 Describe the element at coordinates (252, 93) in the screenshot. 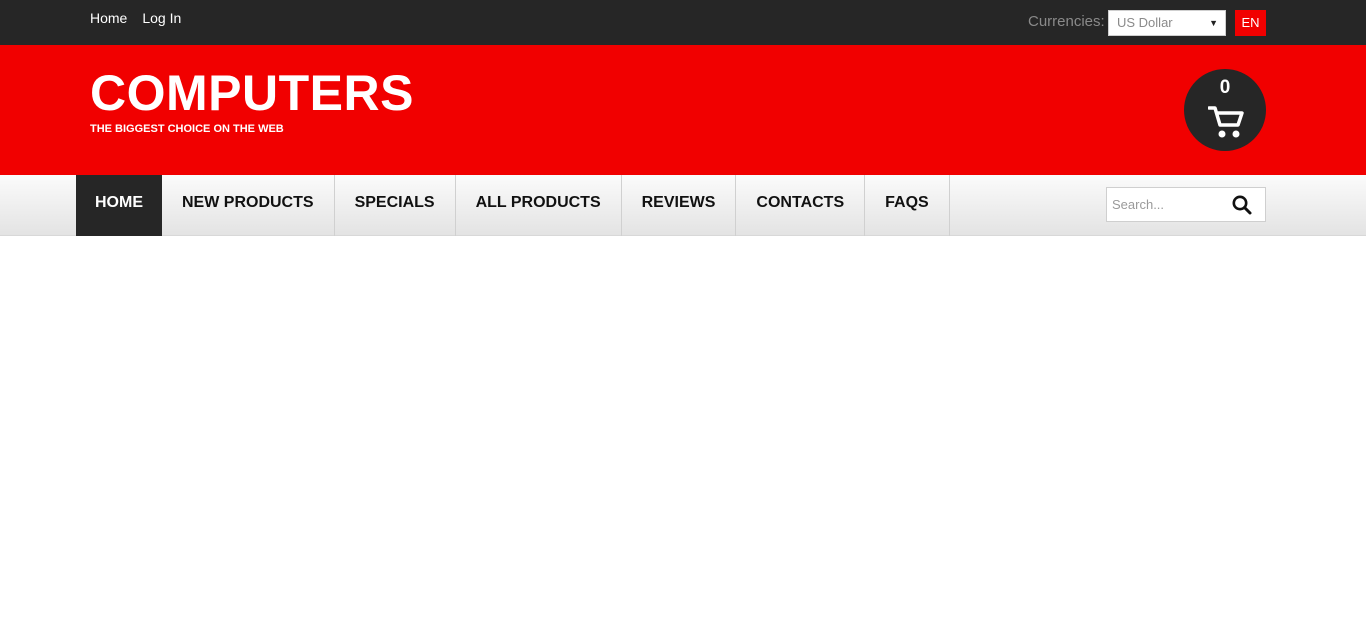

I see `site-logo: COMPUTERS` at that location.